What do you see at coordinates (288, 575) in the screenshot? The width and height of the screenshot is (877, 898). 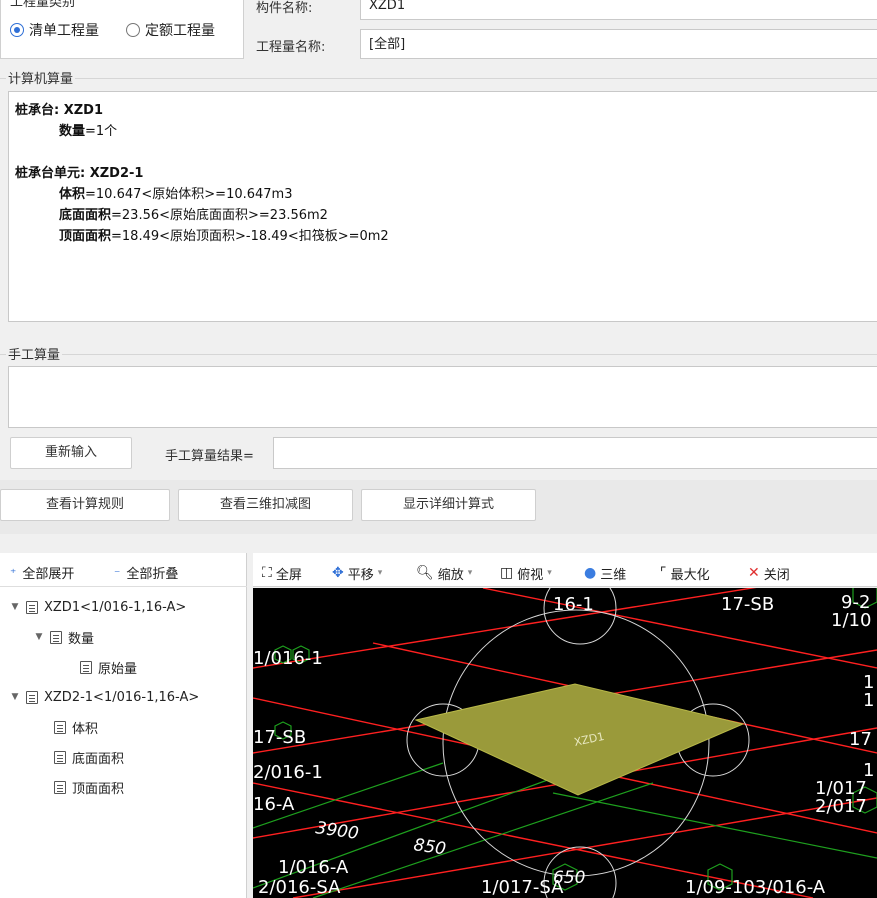 I see `fullscreen-label: 全屏` at bounding box center [288, 575].